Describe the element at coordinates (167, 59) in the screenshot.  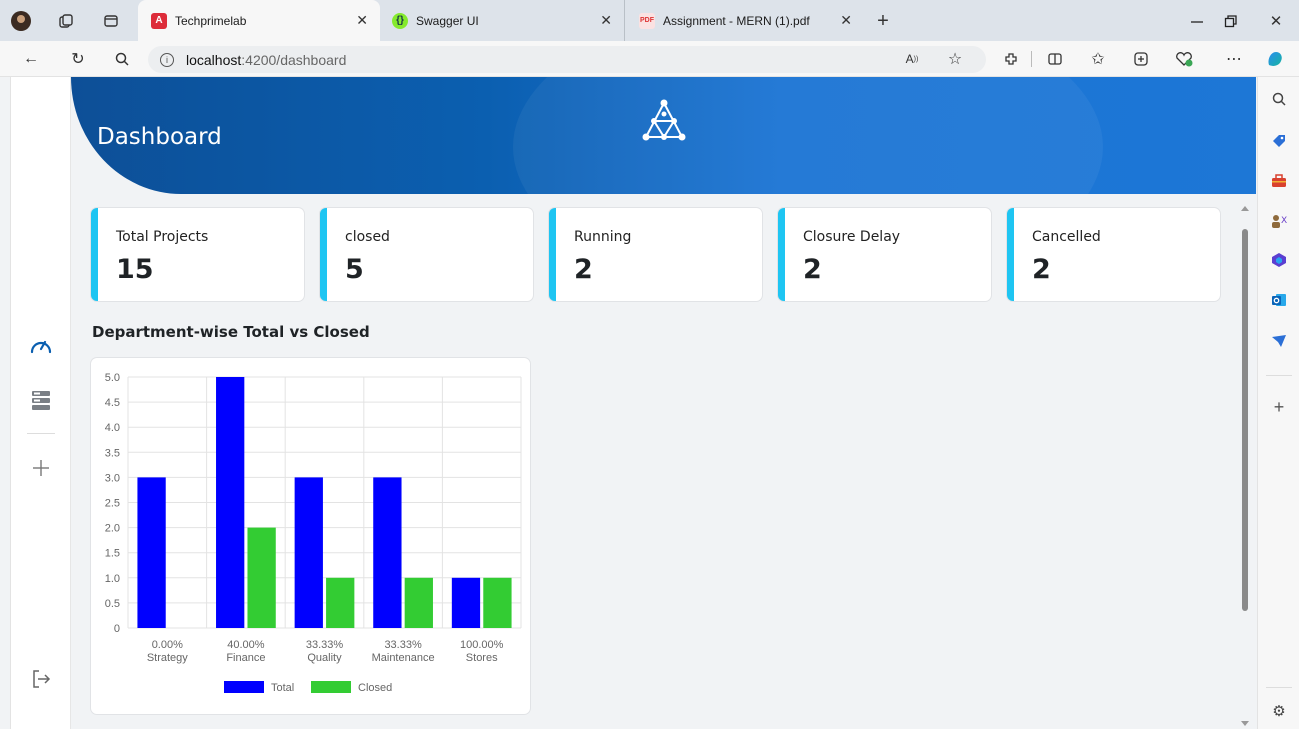
I see `site-info-icon: i` at that location.